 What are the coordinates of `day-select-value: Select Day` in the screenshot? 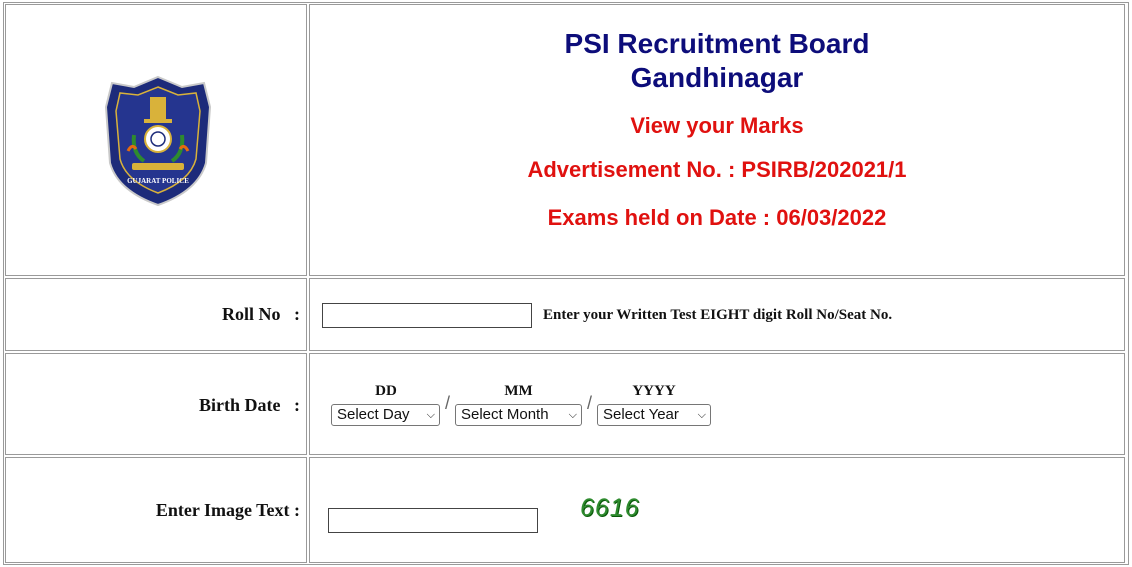 It's located at (373, 414).